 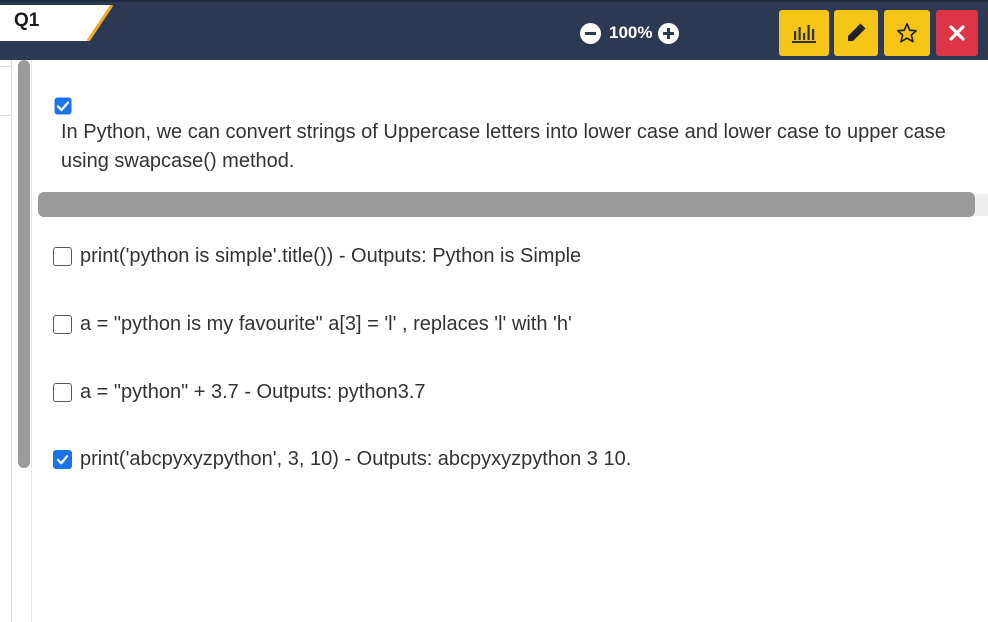 I want to click on answer-option-3: a = "python" + 3.7 - Outputs: python3.7, so click(x=239, y=392).